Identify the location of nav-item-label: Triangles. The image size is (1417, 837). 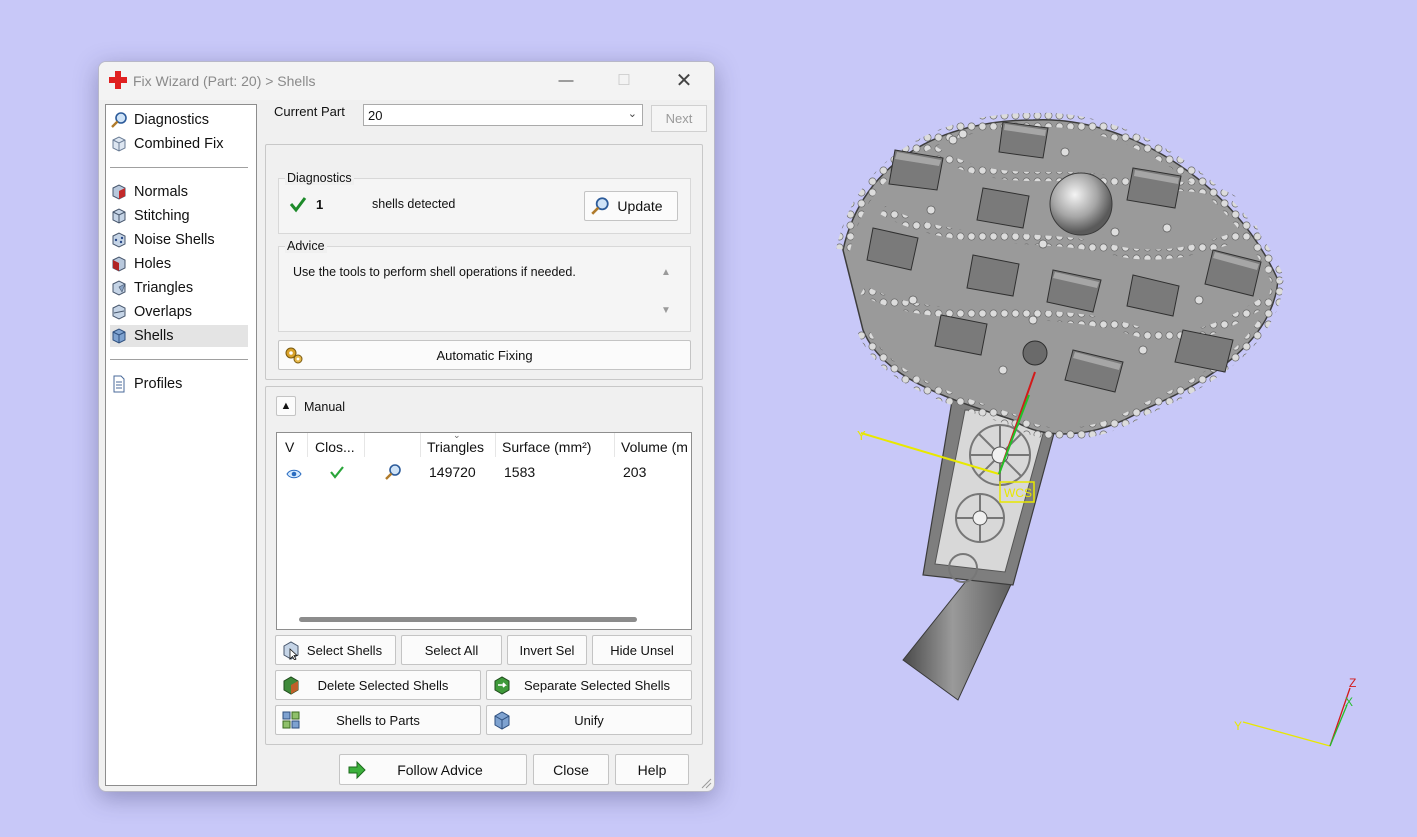
(164, 288).